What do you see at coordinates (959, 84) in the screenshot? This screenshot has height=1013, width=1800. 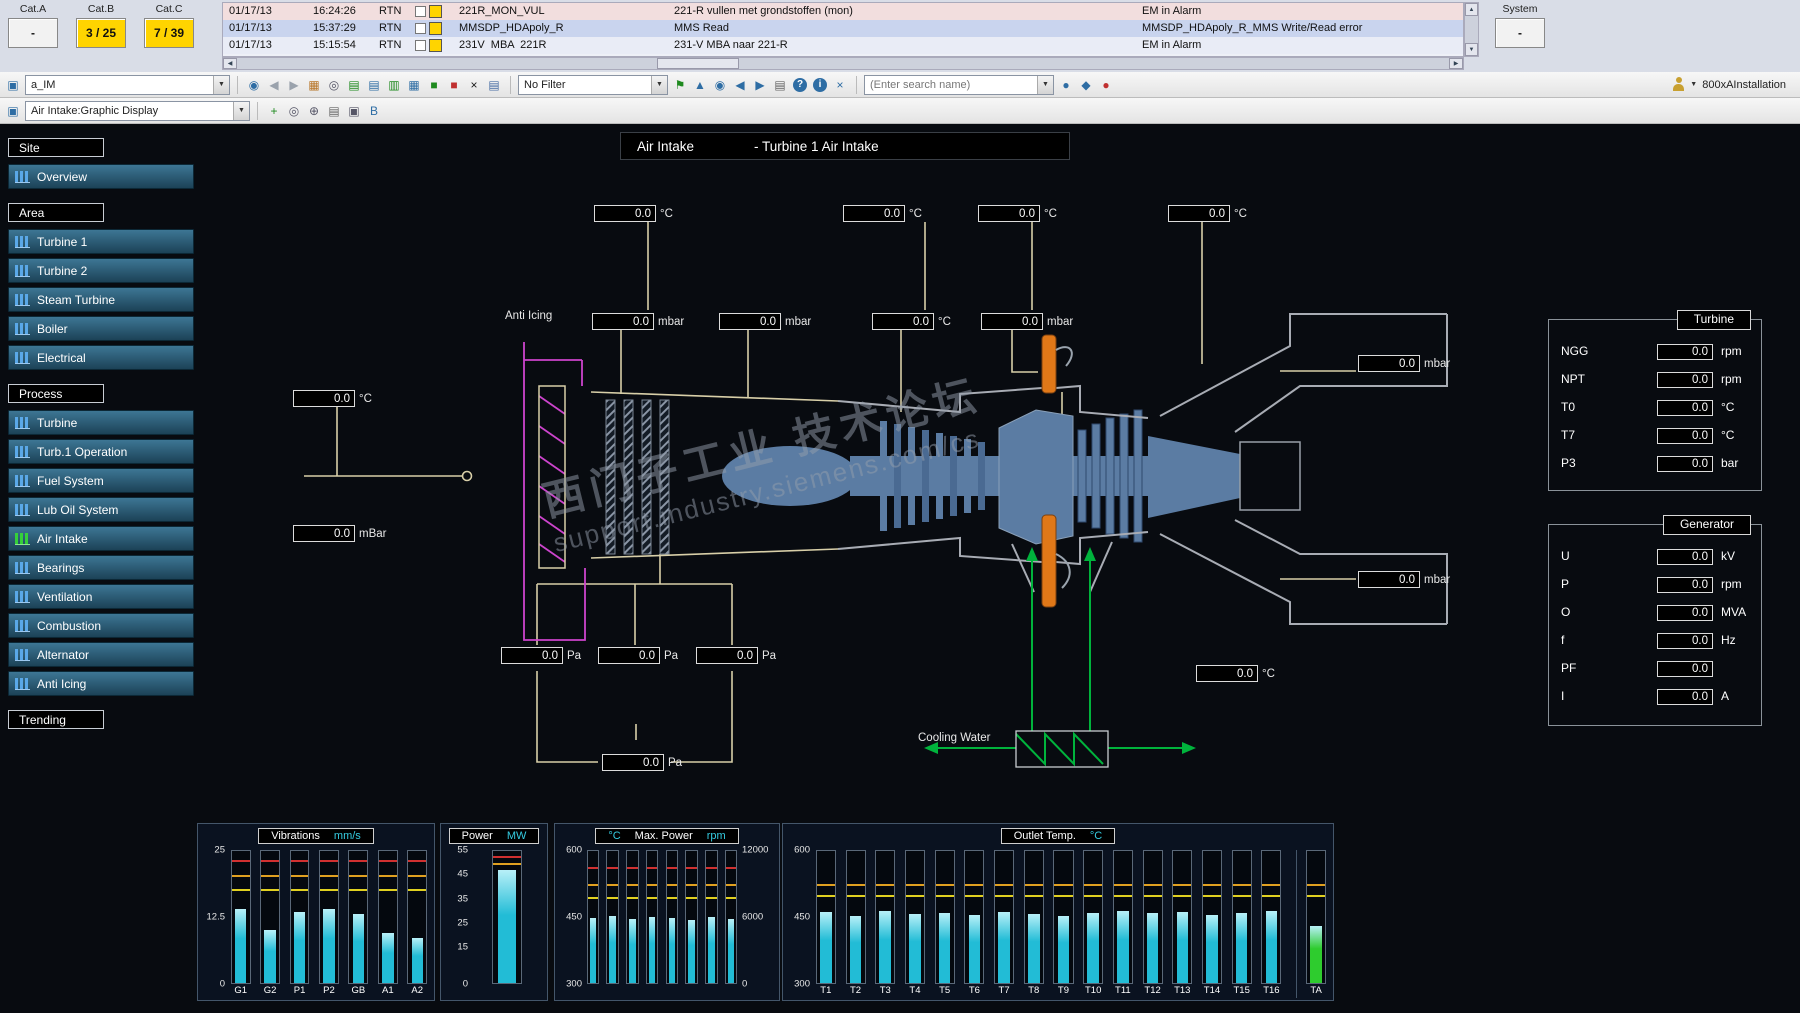 I see `search-input: (Enter search name) ▼` at bounding box center [959, 84].